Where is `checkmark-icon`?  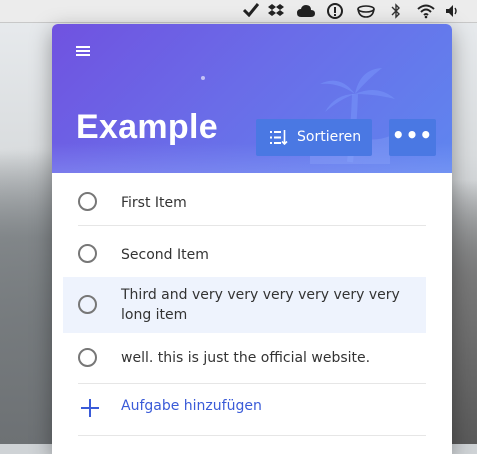
checkmark-icon is located at coordinates (251, 11).